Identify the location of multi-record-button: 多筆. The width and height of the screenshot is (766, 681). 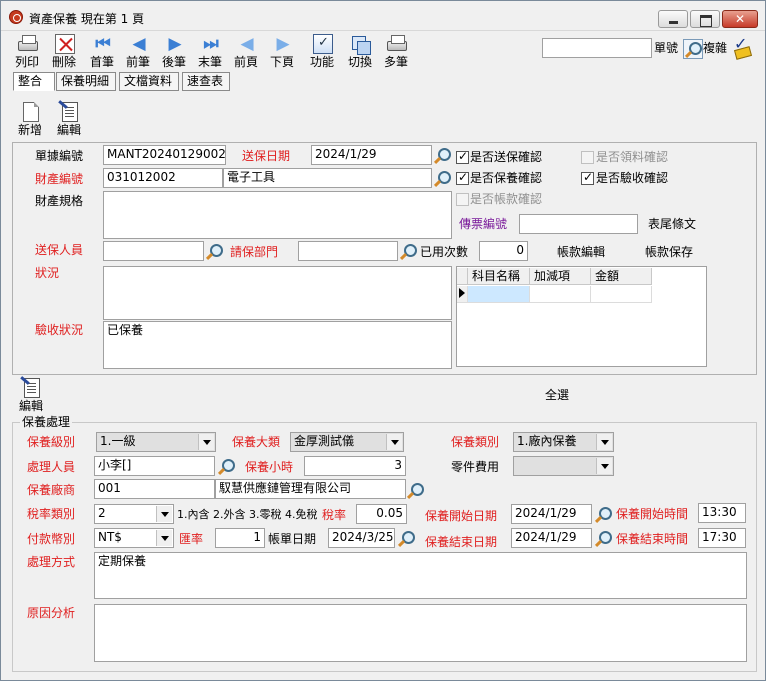
(396, 52).